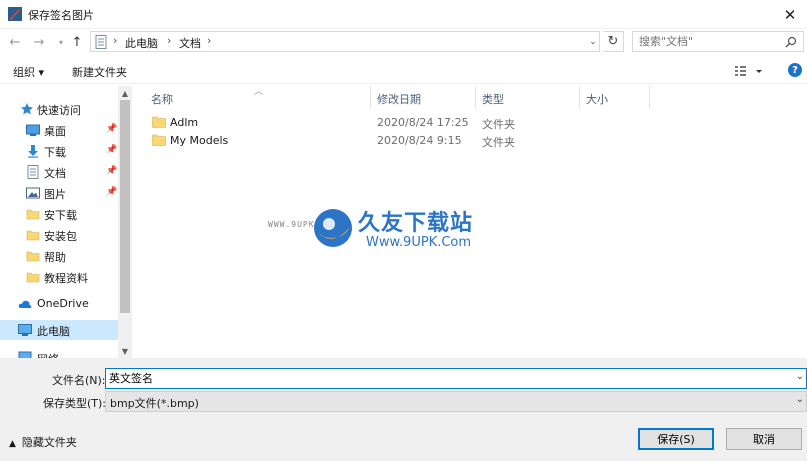  What do you see at coordinates (48, 354) in the screenshot?
I see `nav-label: 网络` at bounding box center [48, 354].